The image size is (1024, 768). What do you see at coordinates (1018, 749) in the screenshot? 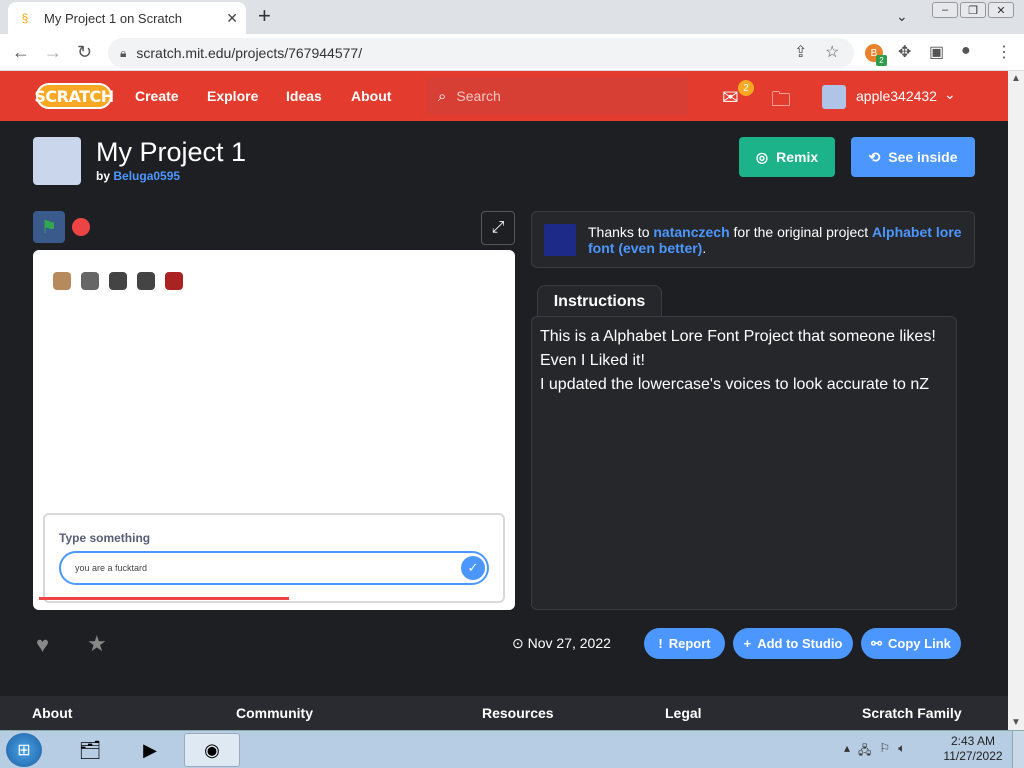
I see `show-desktop-button` at bounding box center [1018, 749].